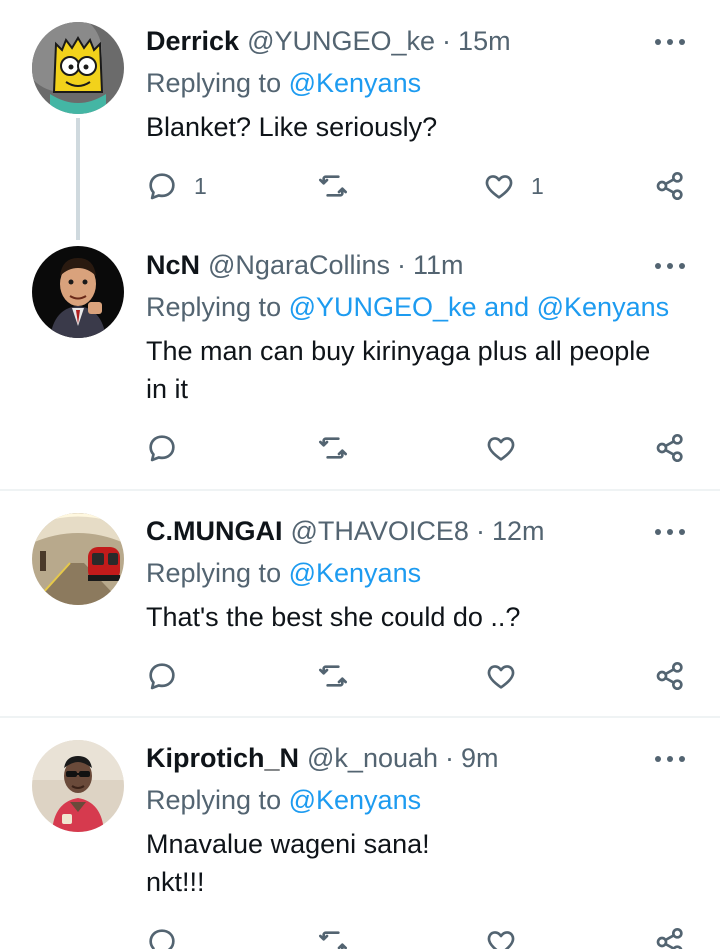  What do you see at coordinates (341, 41) in the screenshot?
I see `user-handle: @YUNGEO_ke` at bounding box center [341, 41].